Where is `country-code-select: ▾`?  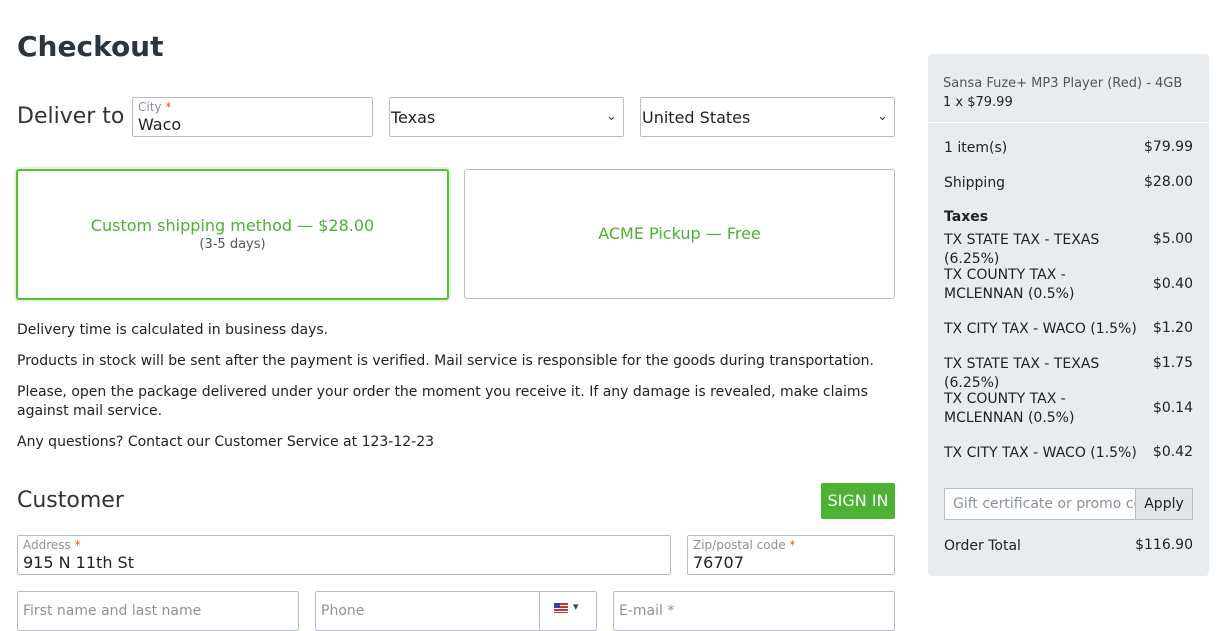
country-code-select: ▾ is located at coordinates (567, 611).